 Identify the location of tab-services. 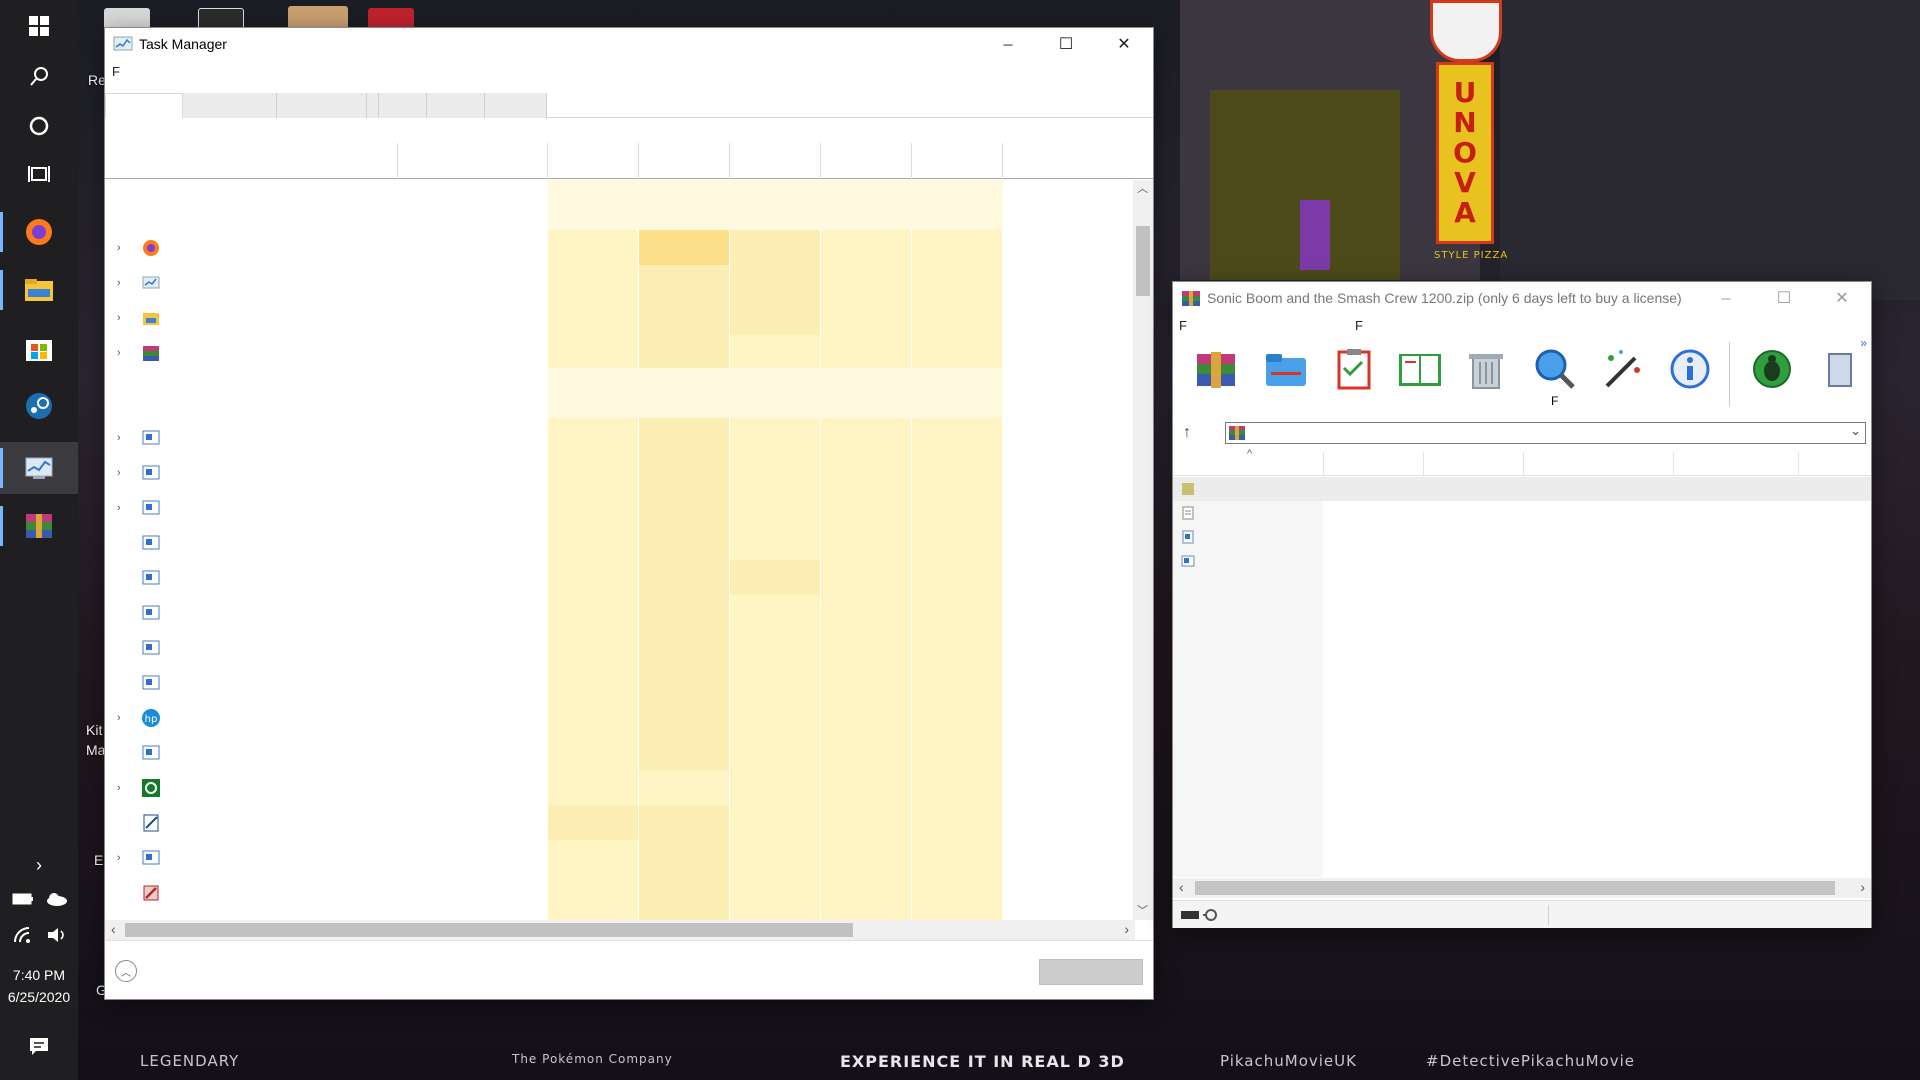
(516, 105).